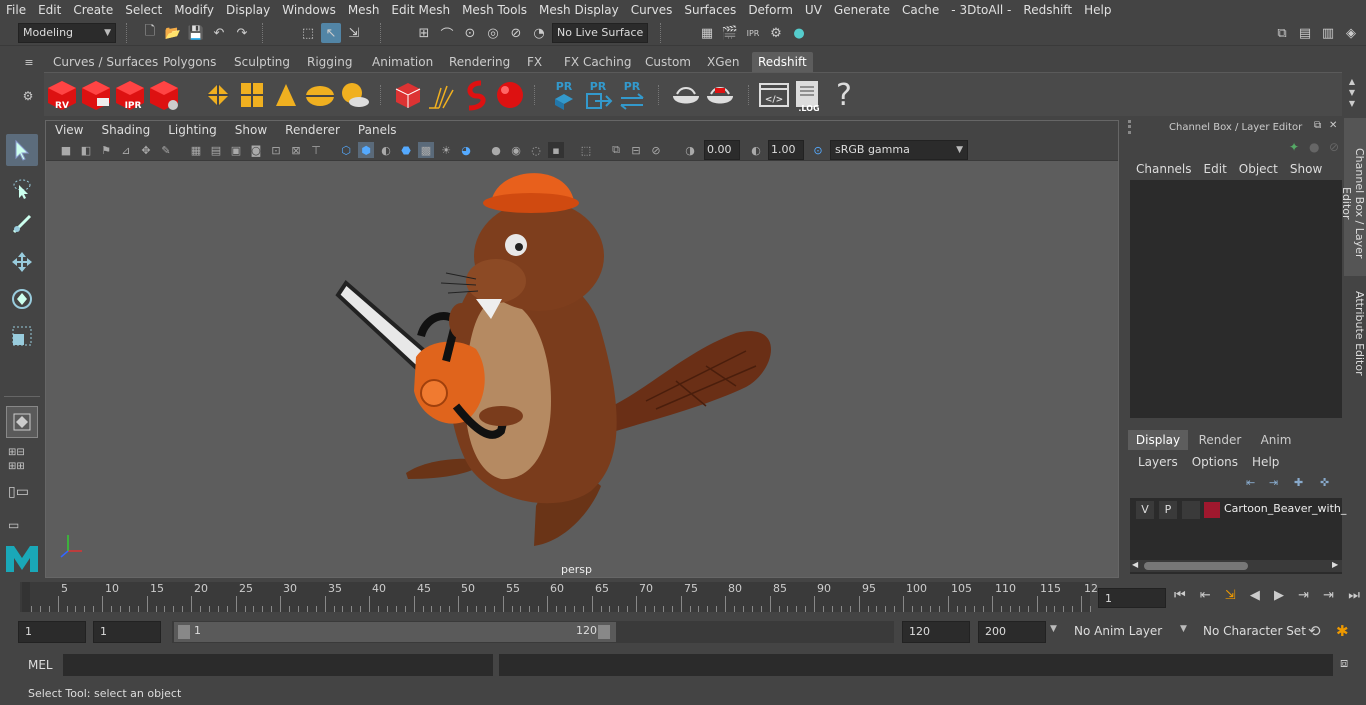  I want to click on viewport-menu-shading: Shading, so click(125, 130).